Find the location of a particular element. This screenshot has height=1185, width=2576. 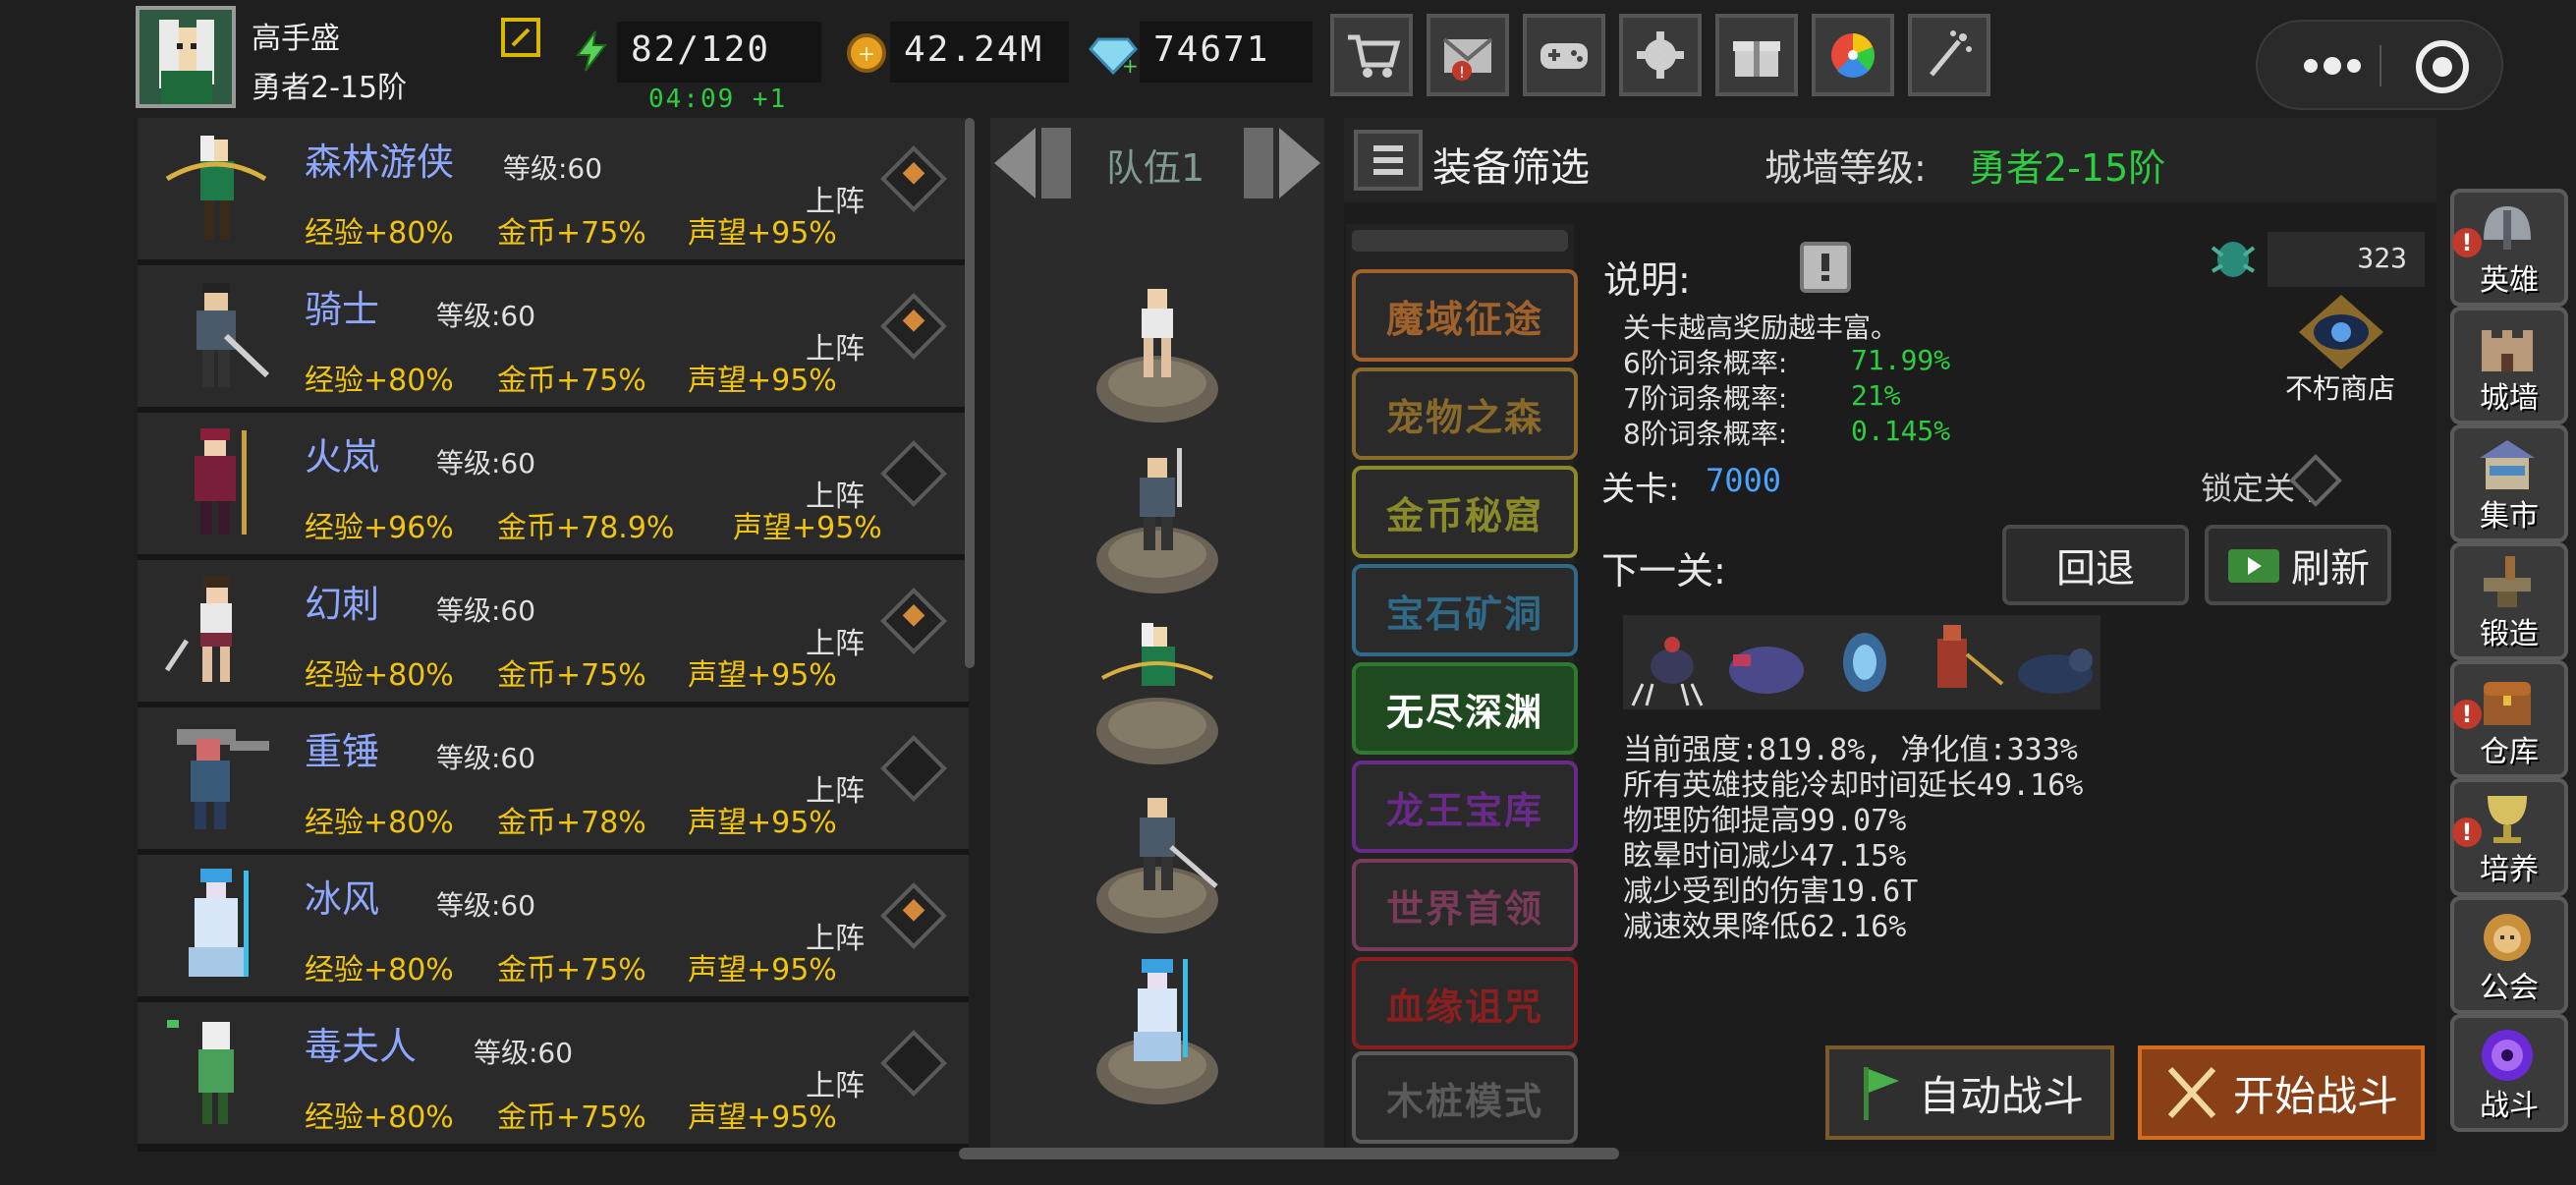

refresh-button-label: 刷新 is located at coordinates (2330, 569).